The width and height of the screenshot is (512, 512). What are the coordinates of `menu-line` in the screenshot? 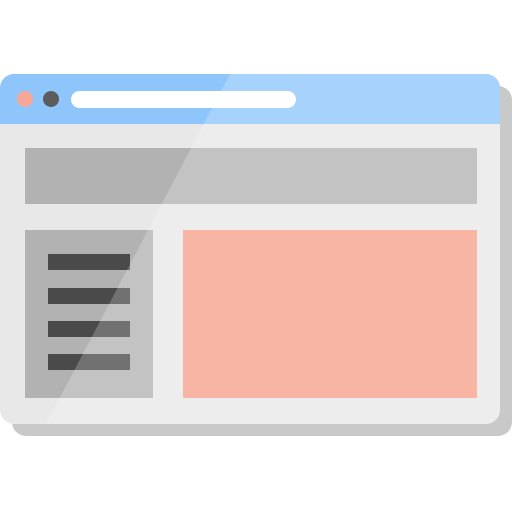 It's located at (89, 262).